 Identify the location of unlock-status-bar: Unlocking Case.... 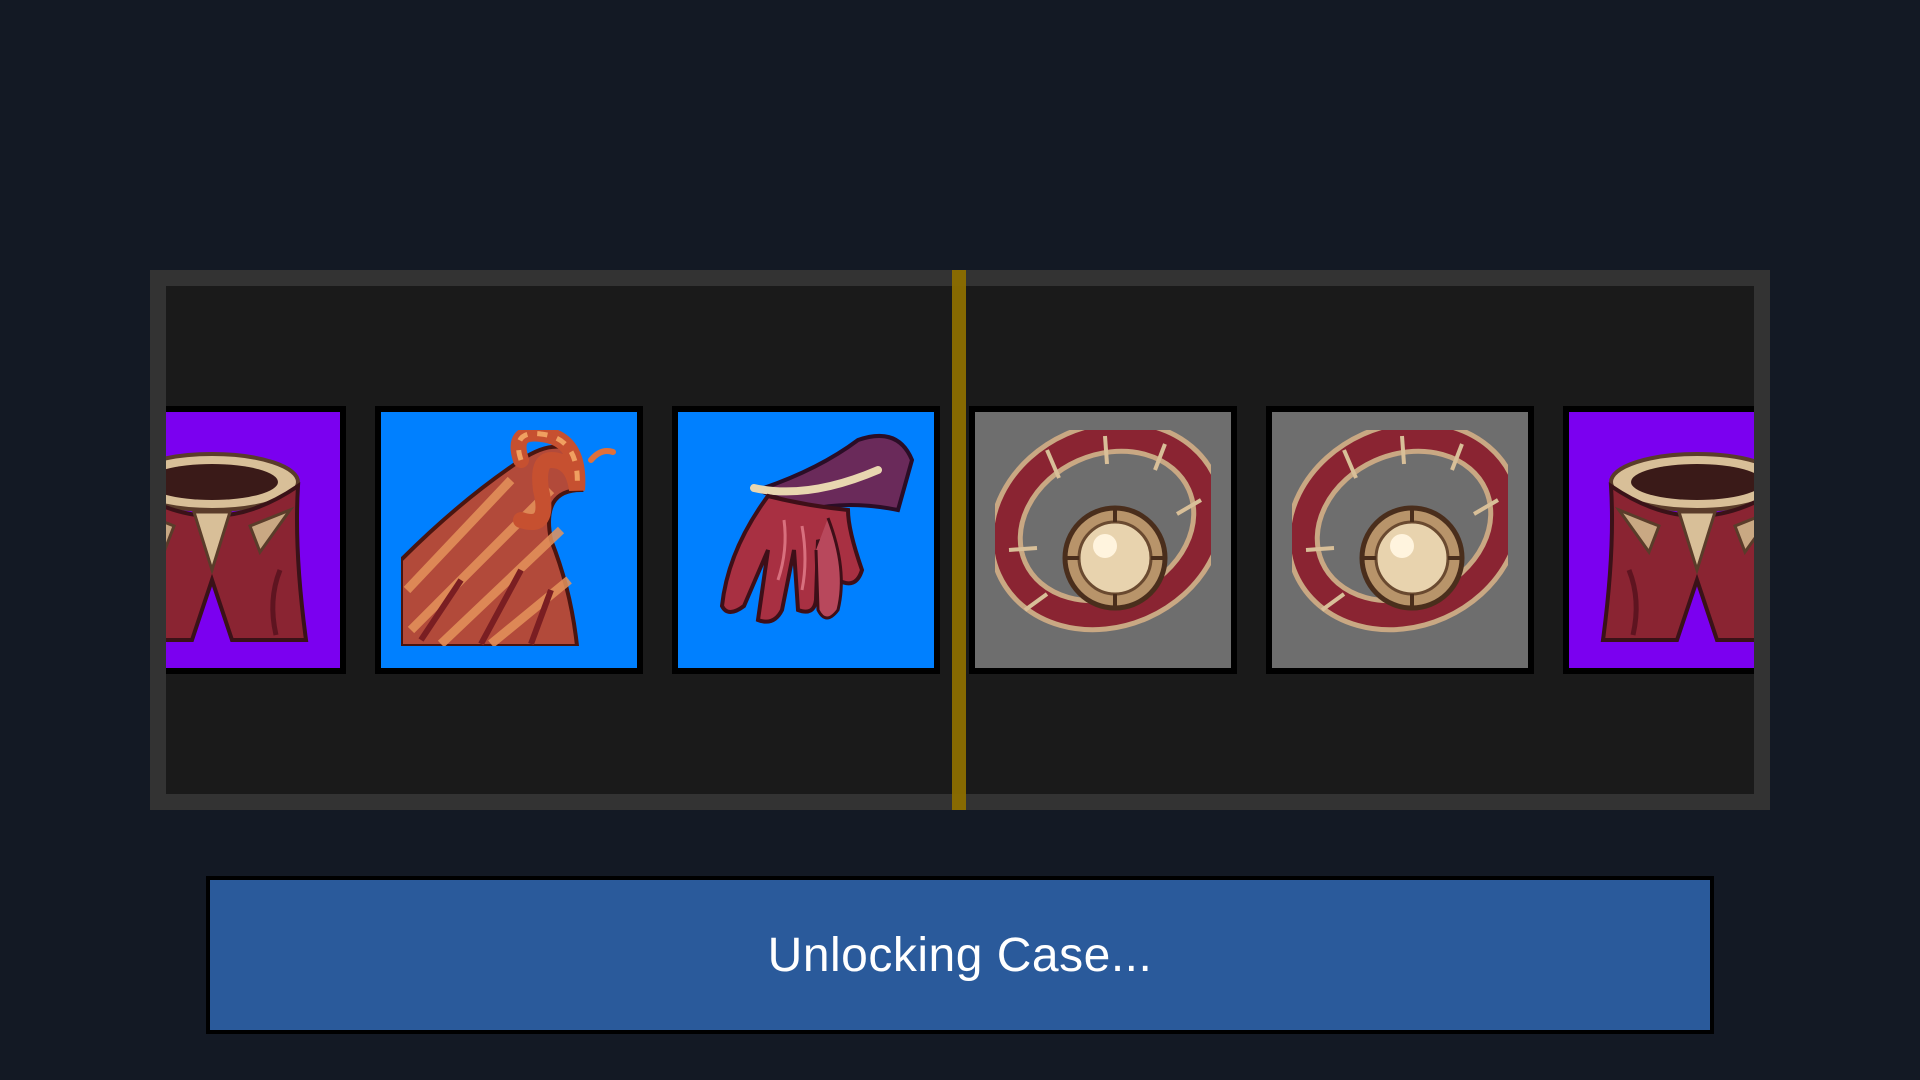
(960, 955).